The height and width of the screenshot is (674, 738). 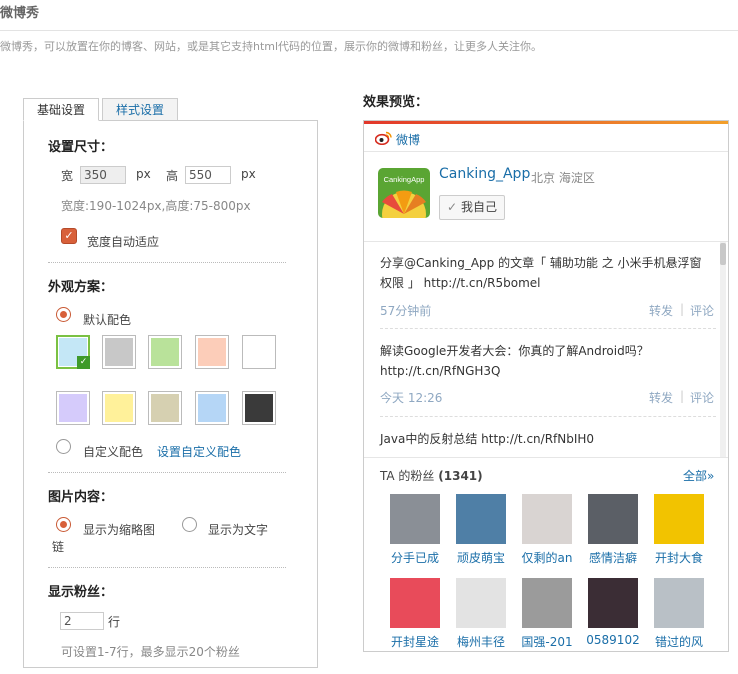 What do you see at coordinates (82, 621) in the screenshot?
I see `fans-rows-input` at bounding box center [82, 621].